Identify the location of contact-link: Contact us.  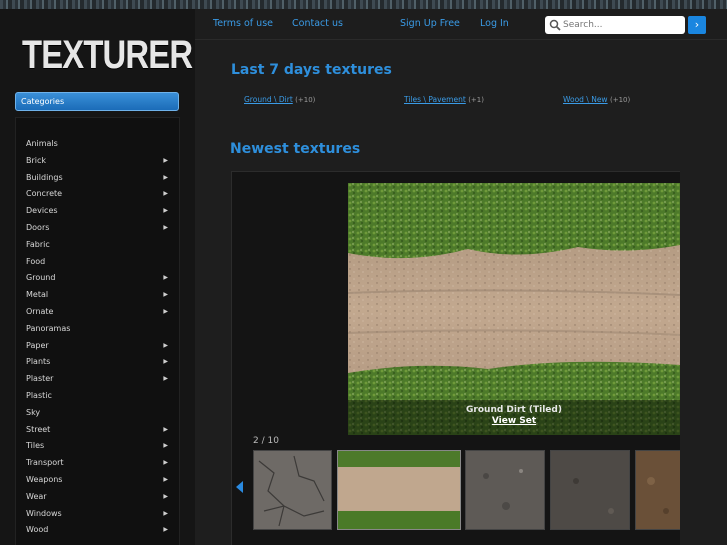
(317, 23).